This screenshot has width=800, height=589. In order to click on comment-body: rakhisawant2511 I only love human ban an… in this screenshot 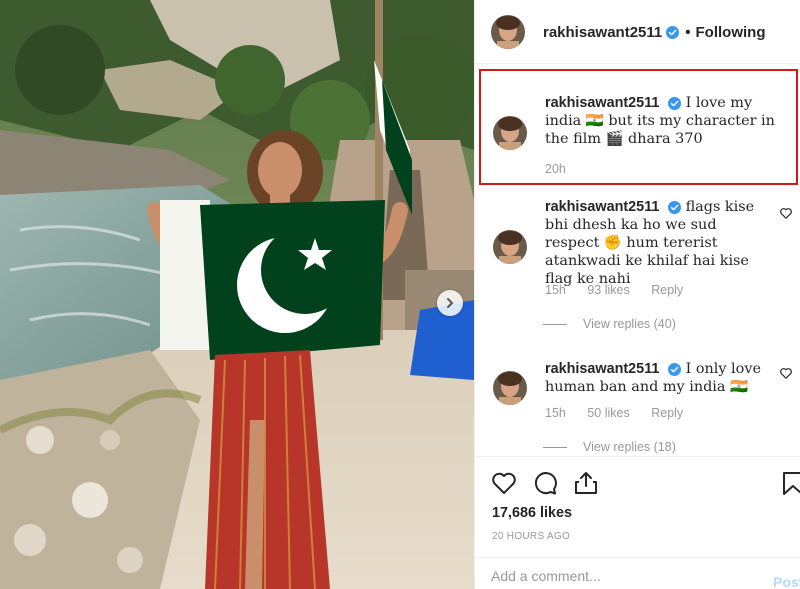, I will do `click(660, 378)`.